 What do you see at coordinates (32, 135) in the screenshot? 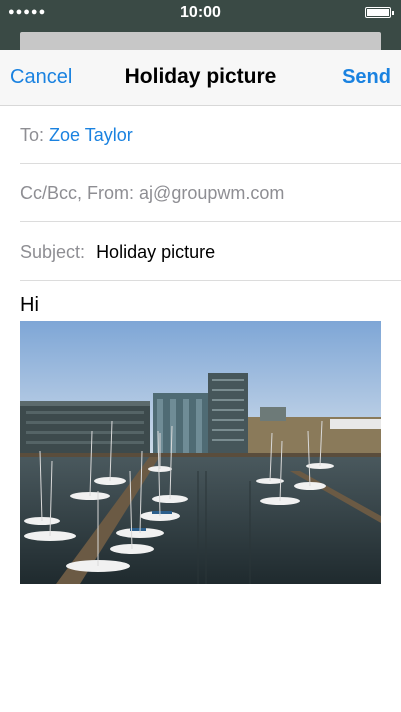
I see `to-label: To:` at bounding box center [32, 135].